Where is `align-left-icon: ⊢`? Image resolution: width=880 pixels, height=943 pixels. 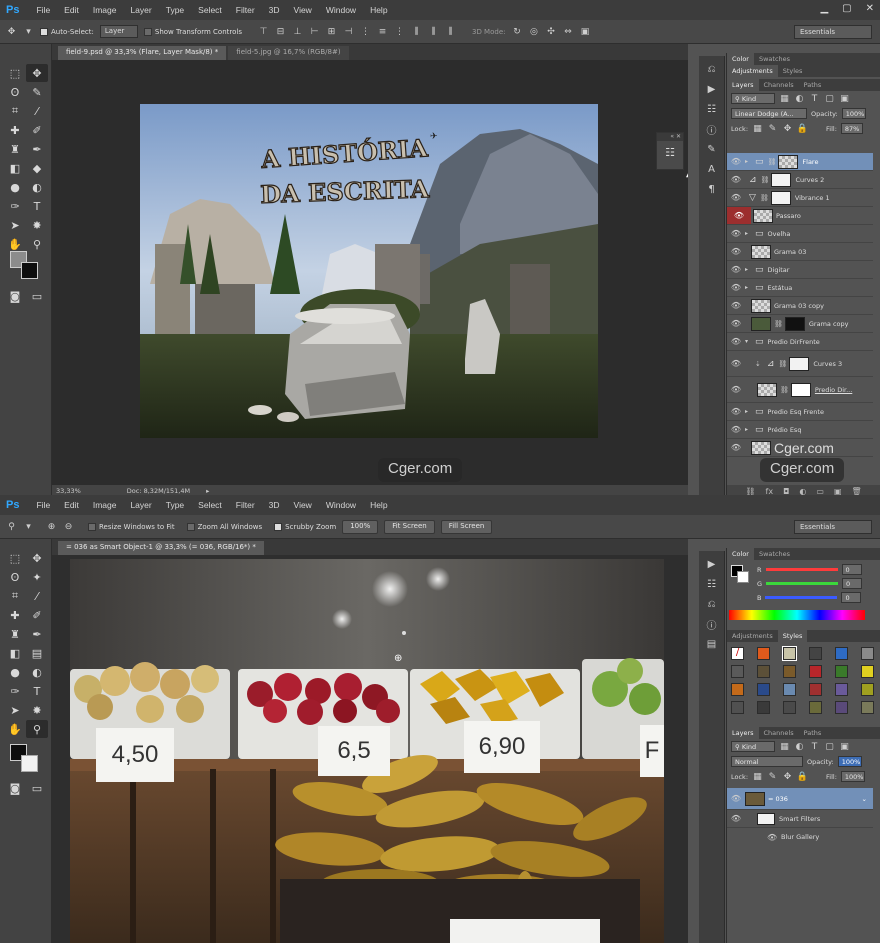
align-left-icon: ⊢ is located at coordinates (314, 31).